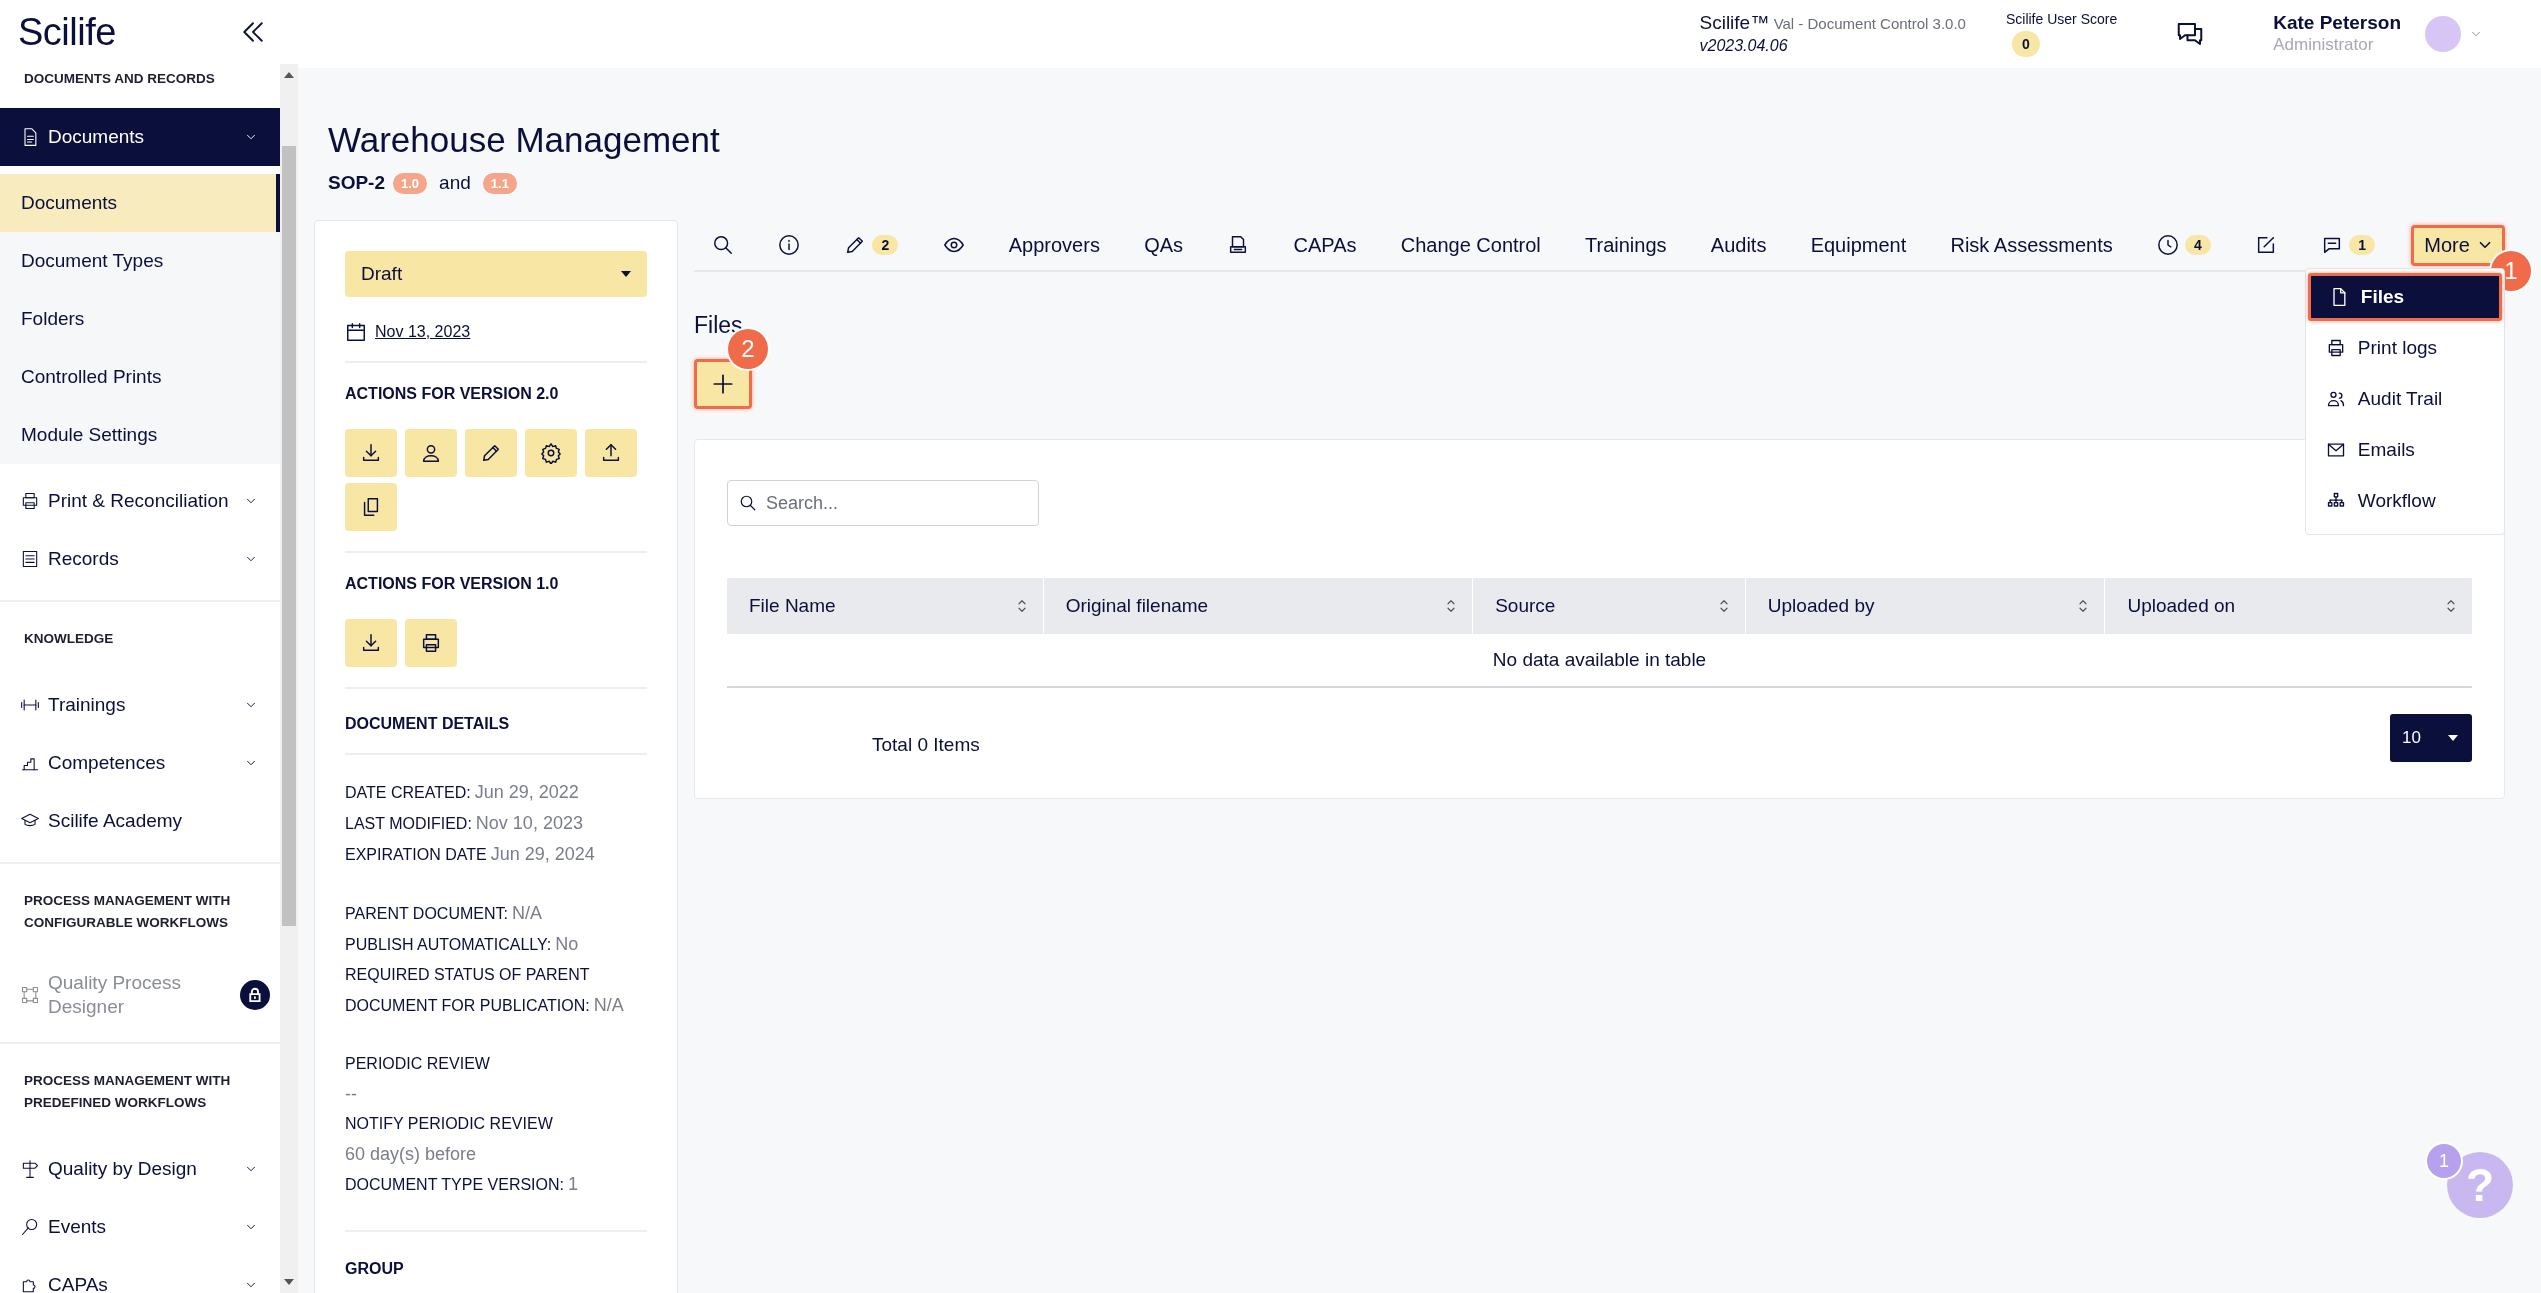  Describe the element at coordinates (454, 1184) in the screenshot. I see `detail-label: DOCUMENT TYPE VERSION:` at that location.